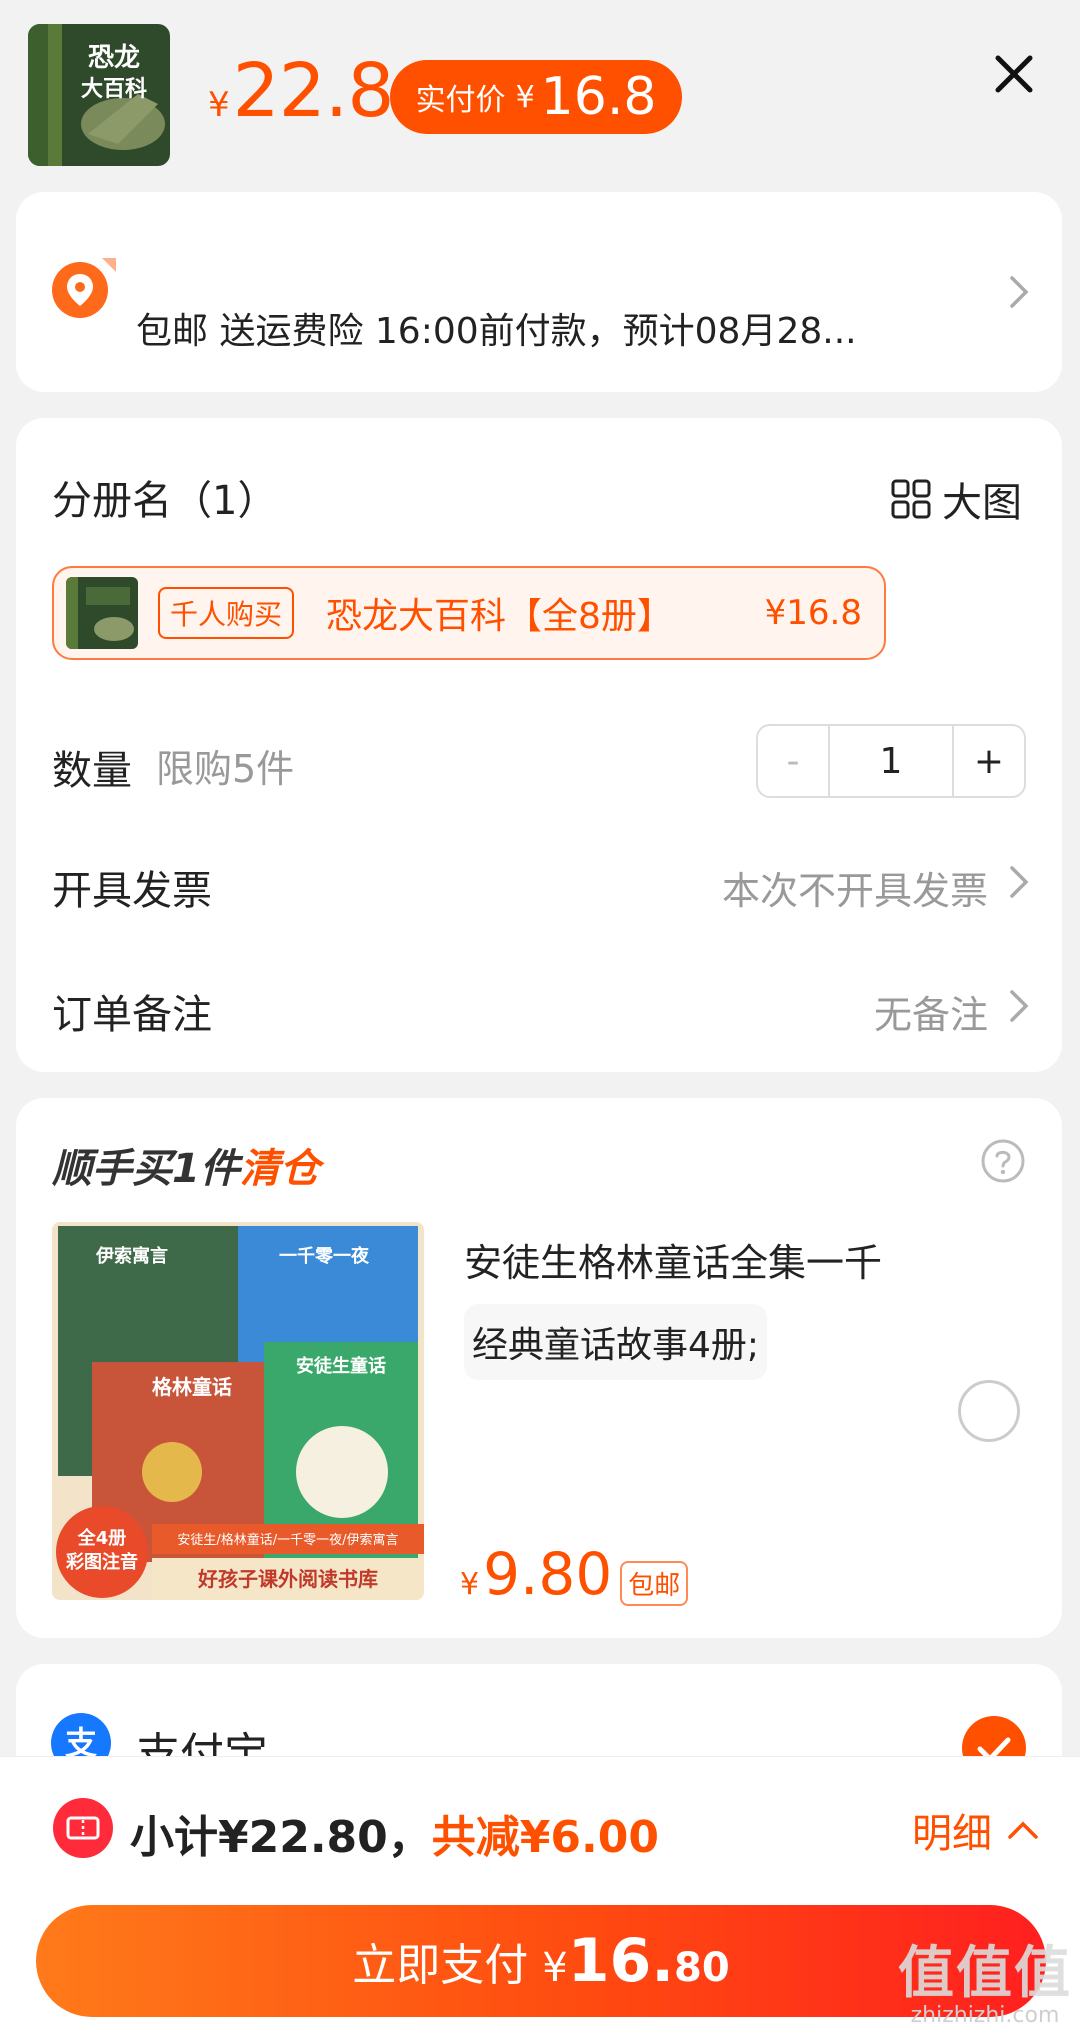 This screenshot has height=2032, width=1080. I want to click on coupon-icon, so click(83, 1828).